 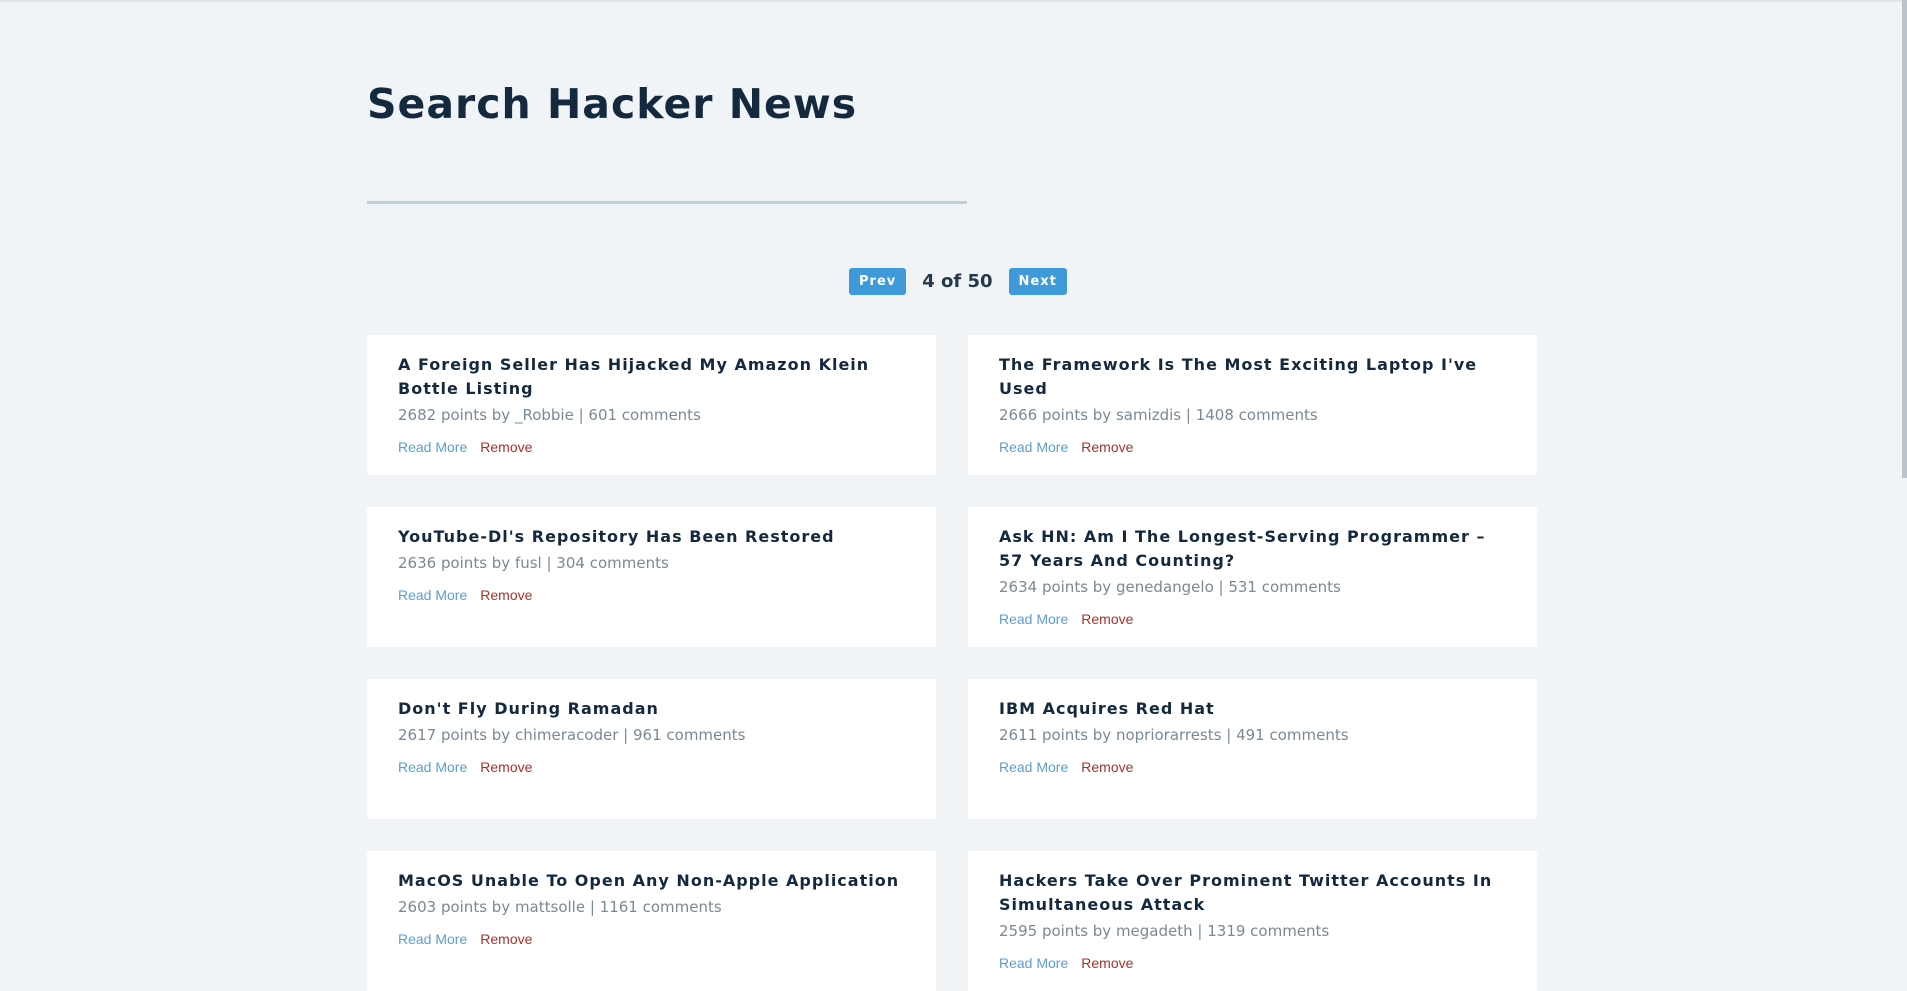 What do you see at coordinates (533, 563) in the screenshot?
I see `story-meta: 2636 points by fusl | 304 comments` at bounding box center [533, 563].